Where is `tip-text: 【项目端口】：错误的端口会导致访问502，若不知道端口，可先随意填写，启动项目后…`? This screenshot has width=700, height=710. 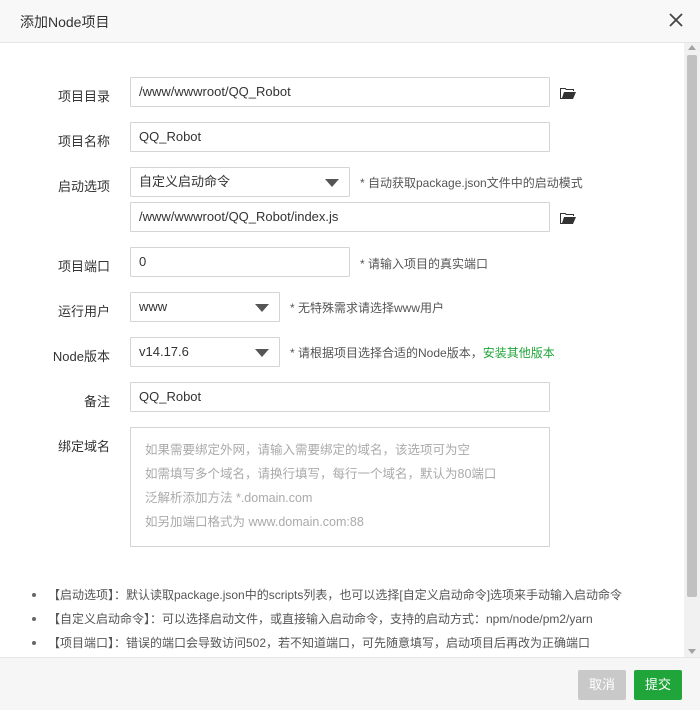 tip-text: 【项目端口】：错误的端口会导致访问502，若不知道端口，可先随意填写，启动项目后… is located at coordinates (319, 643).